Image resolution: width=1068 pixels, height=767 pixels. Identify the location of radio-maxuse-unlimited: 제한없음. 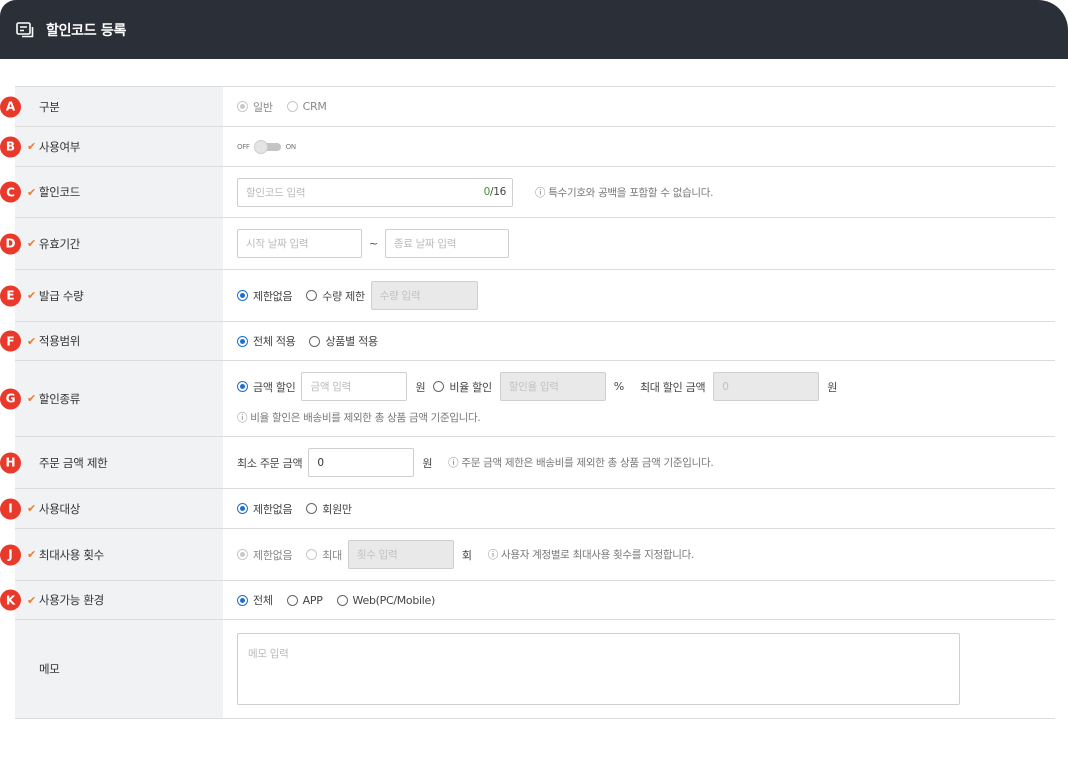
(265, 555).